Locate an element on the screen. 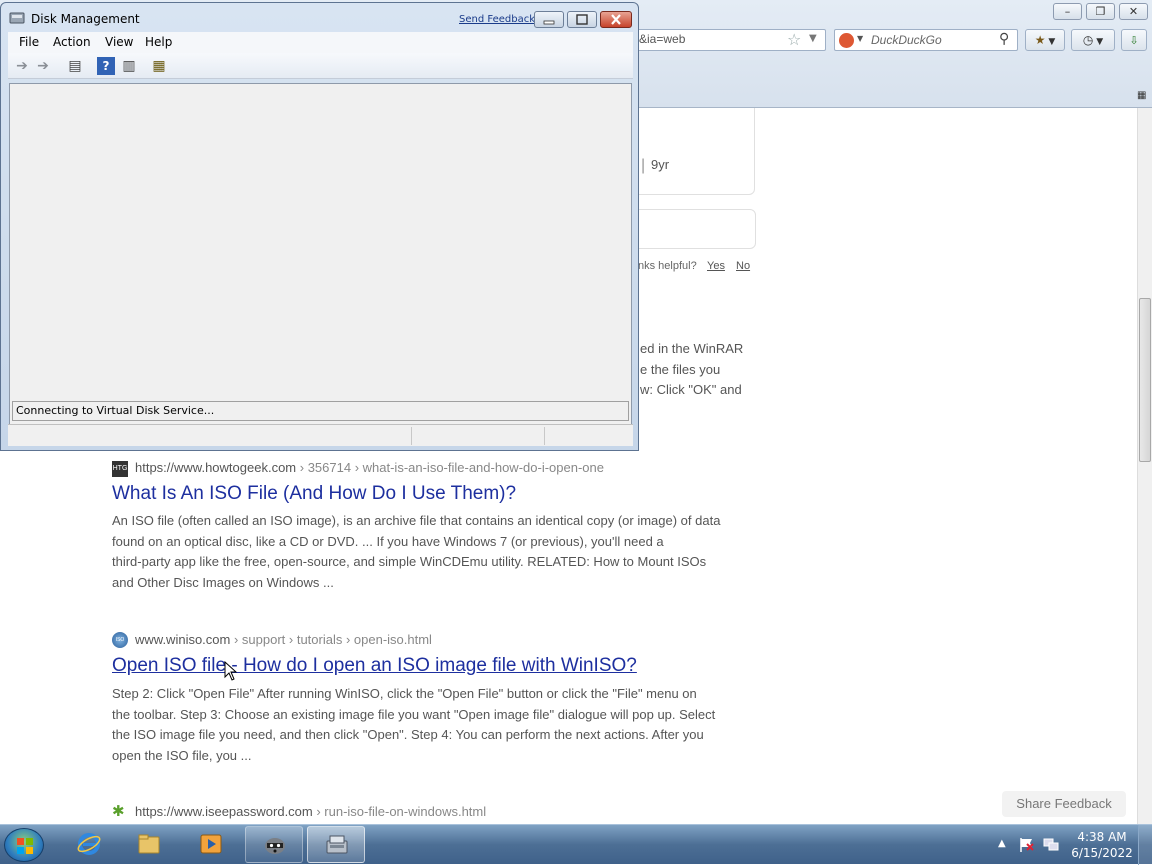 This screenshot has height=867, width=1152. answer-age: 9yr is located at coordinates (660, 164).